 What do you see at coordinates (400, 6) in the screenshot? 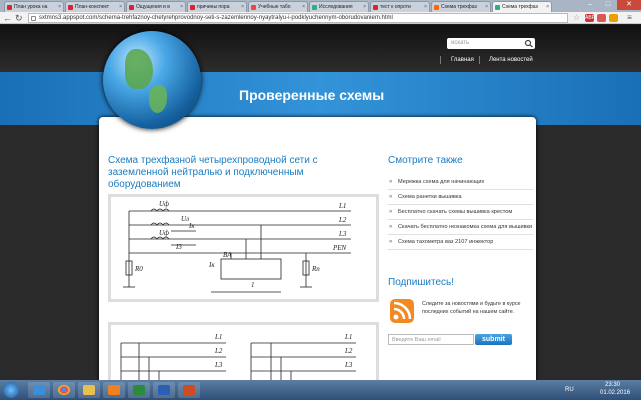
I see `browser-tab: тест к опроти ×` at bounding box center [400, 6].